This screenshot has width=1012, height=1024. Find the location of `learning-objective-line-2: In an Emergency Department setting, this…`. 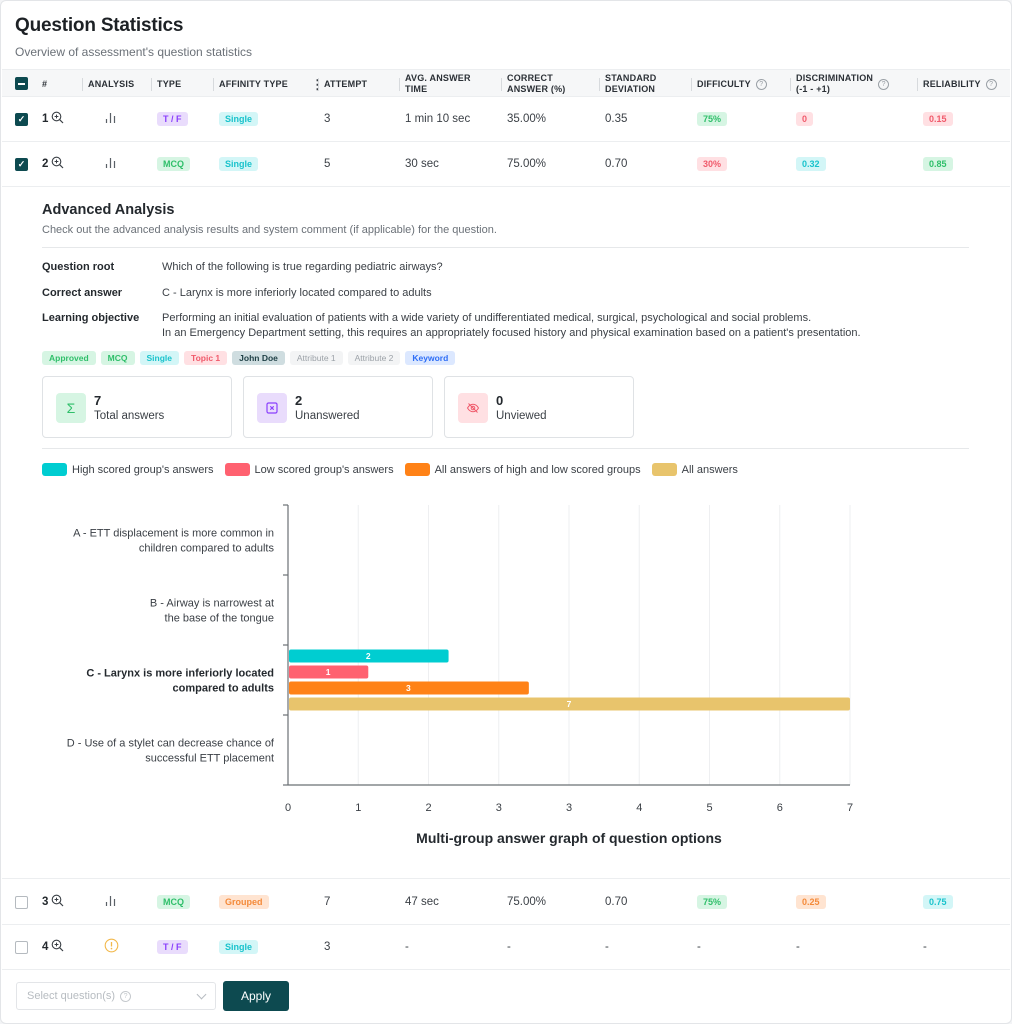

learning-objective-line-2: In an Emergency Department setting, this… is located at coordinates (511, 333).